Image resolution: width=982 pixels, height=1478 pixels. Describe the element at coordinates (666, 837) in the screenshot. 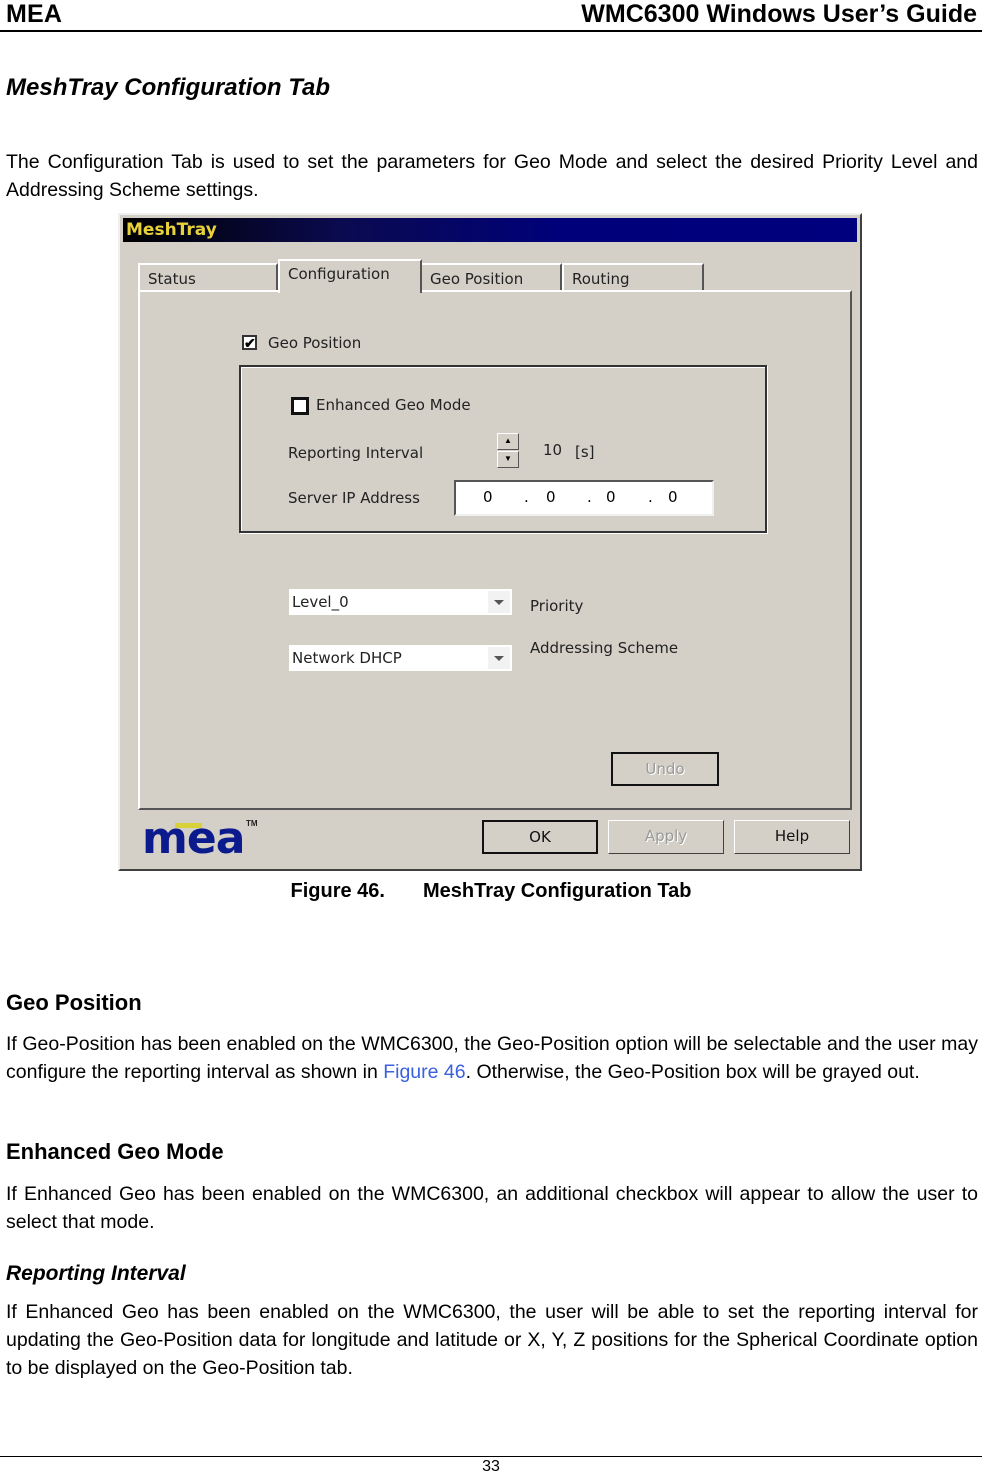

I see `apply-button: Apply` at that location.